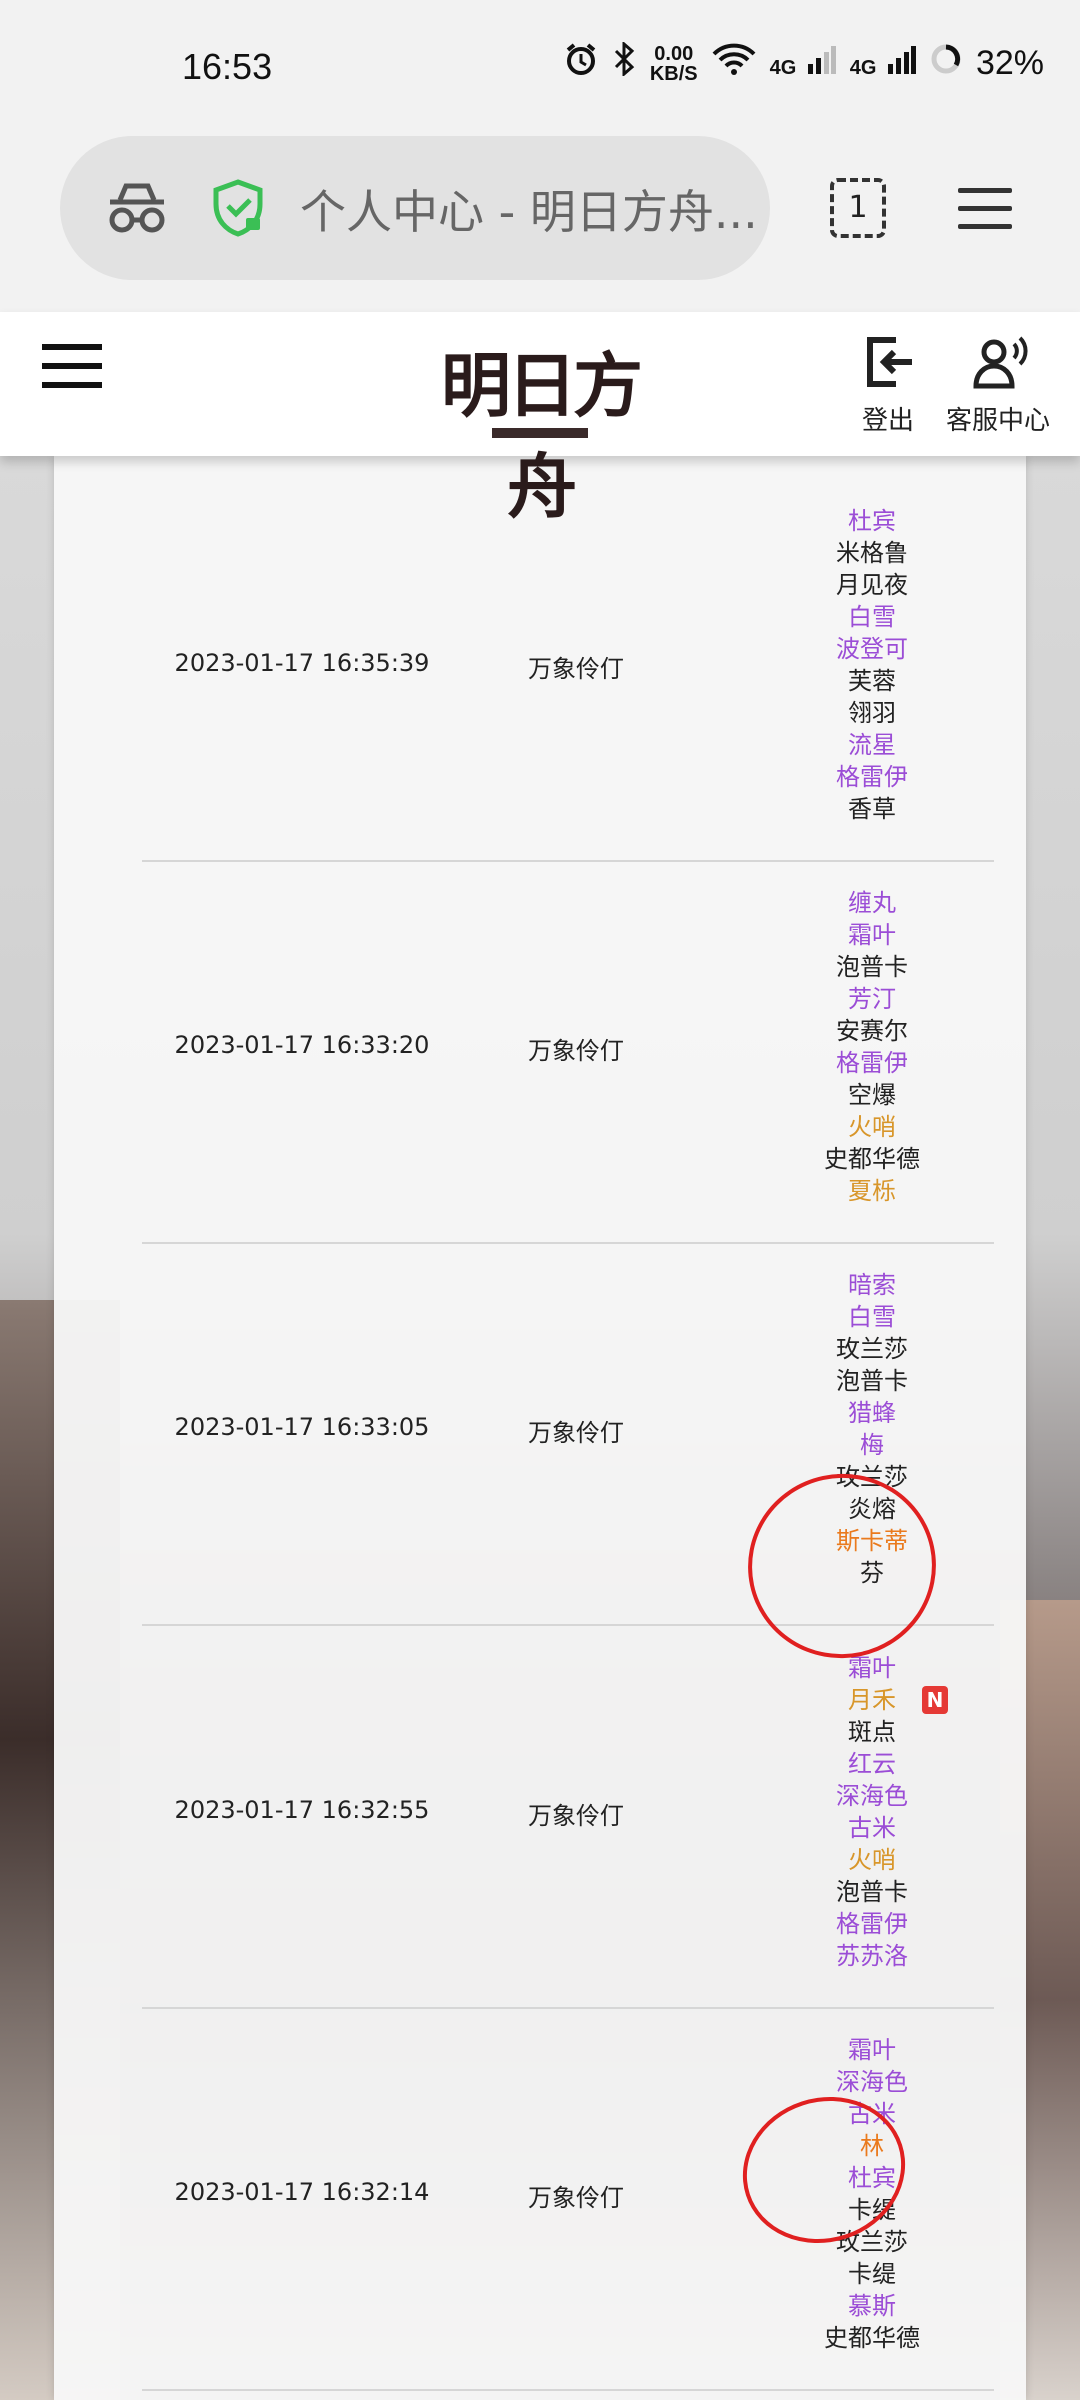 This screenshot has width=1080, height=2400. I want to click on browser-menu-button, so click(985, 215).